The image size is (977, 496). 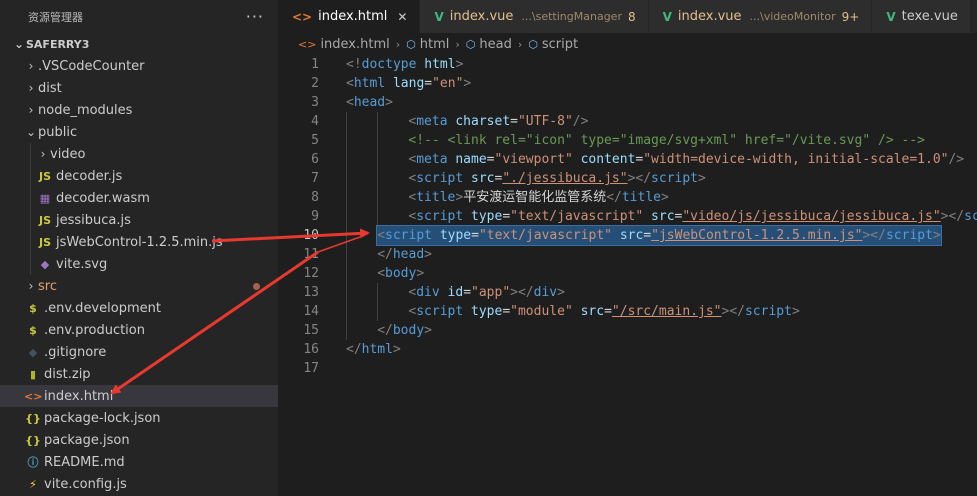 I want to click on code-token: "en", so click(x=448, y=83).